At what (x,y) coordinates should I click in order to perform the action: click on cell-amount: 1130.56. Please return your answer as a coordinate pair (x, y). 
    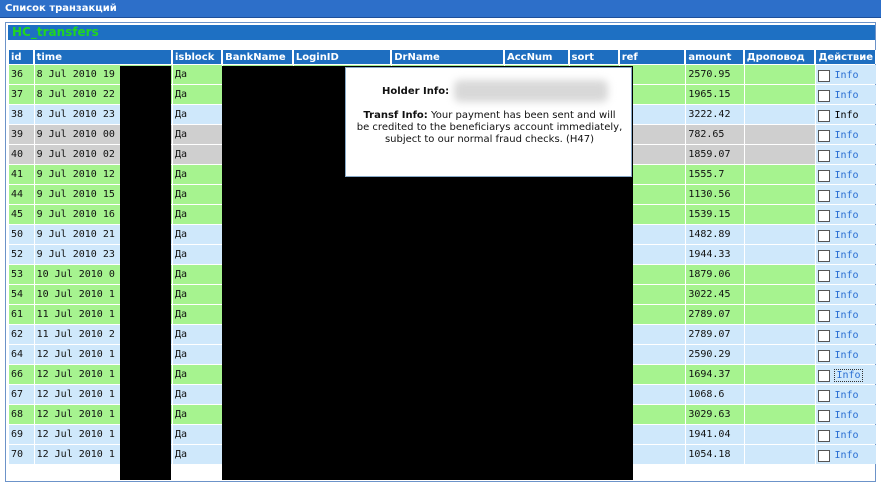
    Looking at the image, I should click on (715, 194).